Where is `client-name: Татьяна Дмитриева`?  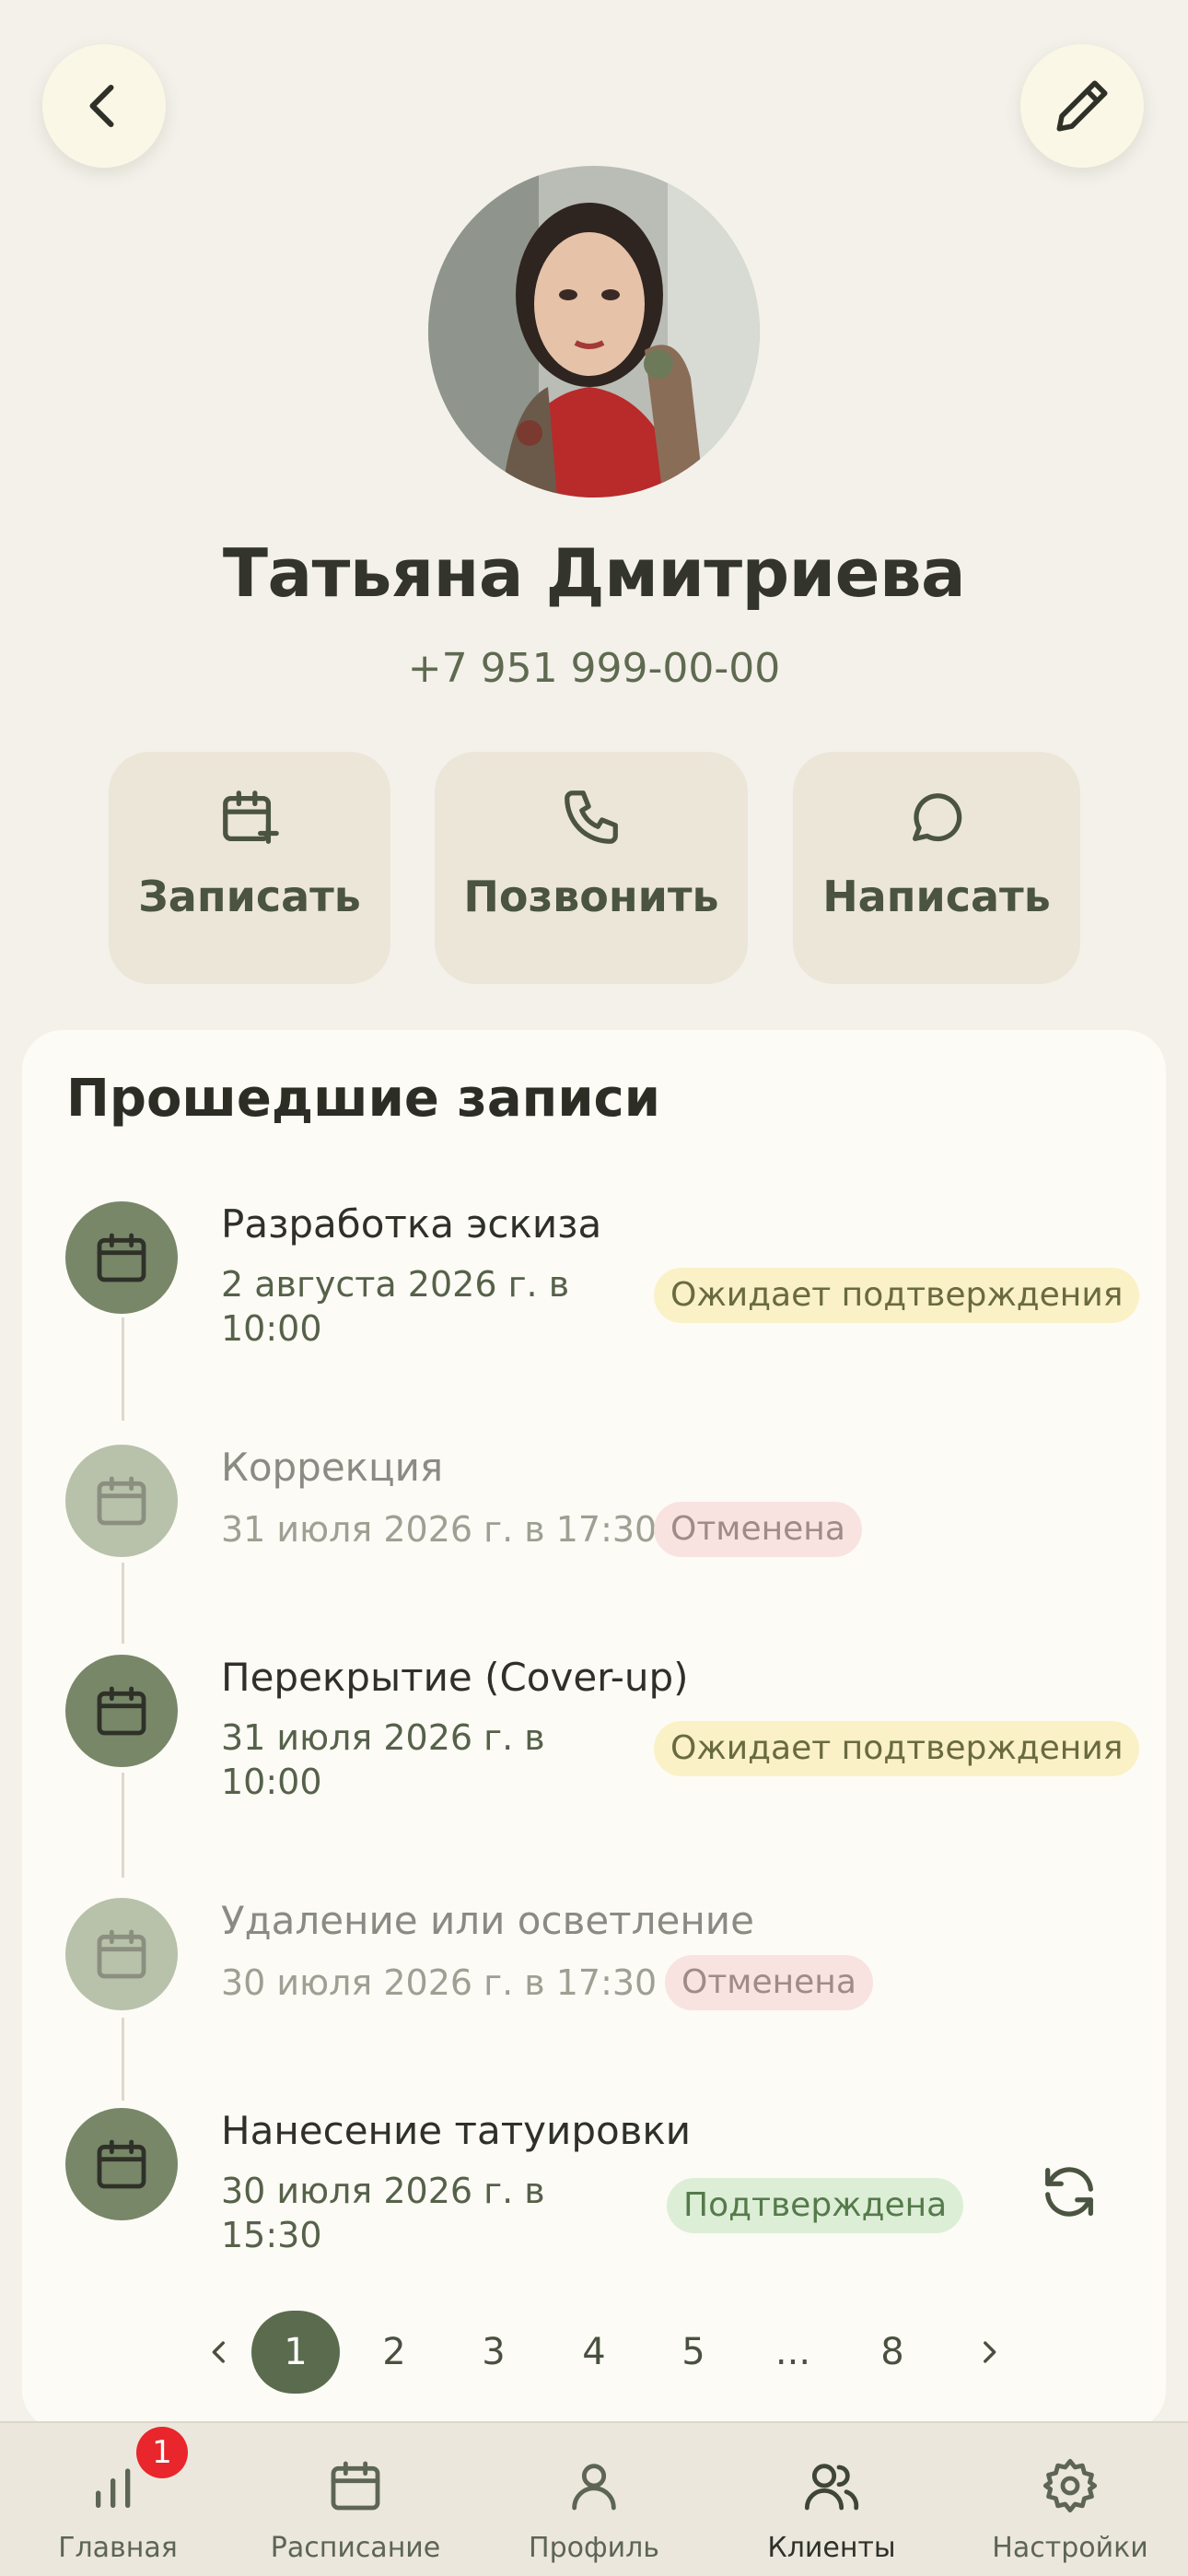 client-name: Татьяна Дмитриева is located at coordinates (594, 573).